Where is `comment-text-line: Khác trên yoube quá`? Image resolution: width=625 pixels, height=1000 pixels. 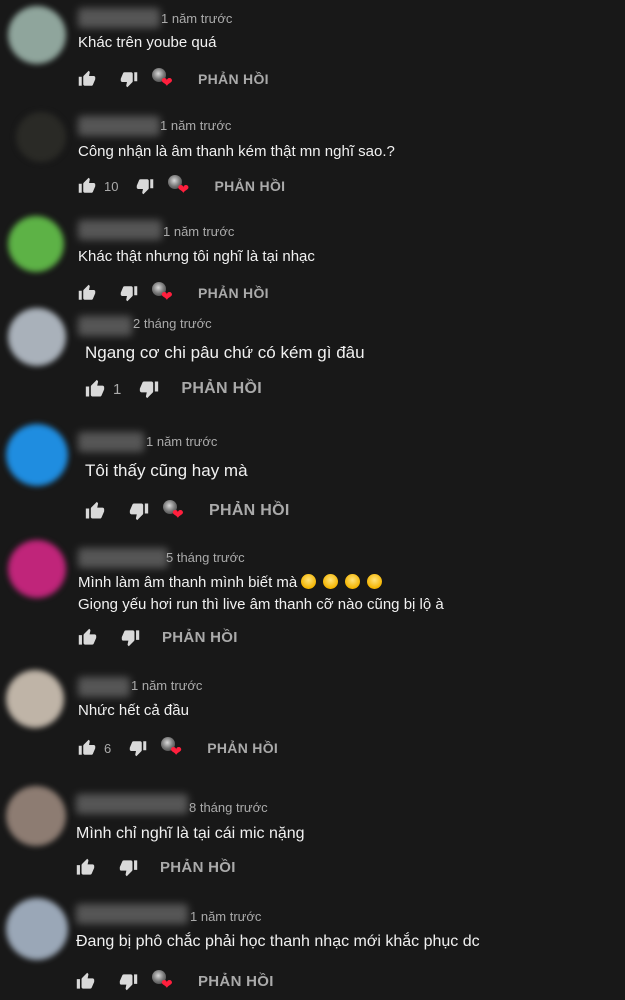
comment-text-line: Khác trên yoube quá is located at coordinates (147, 42).